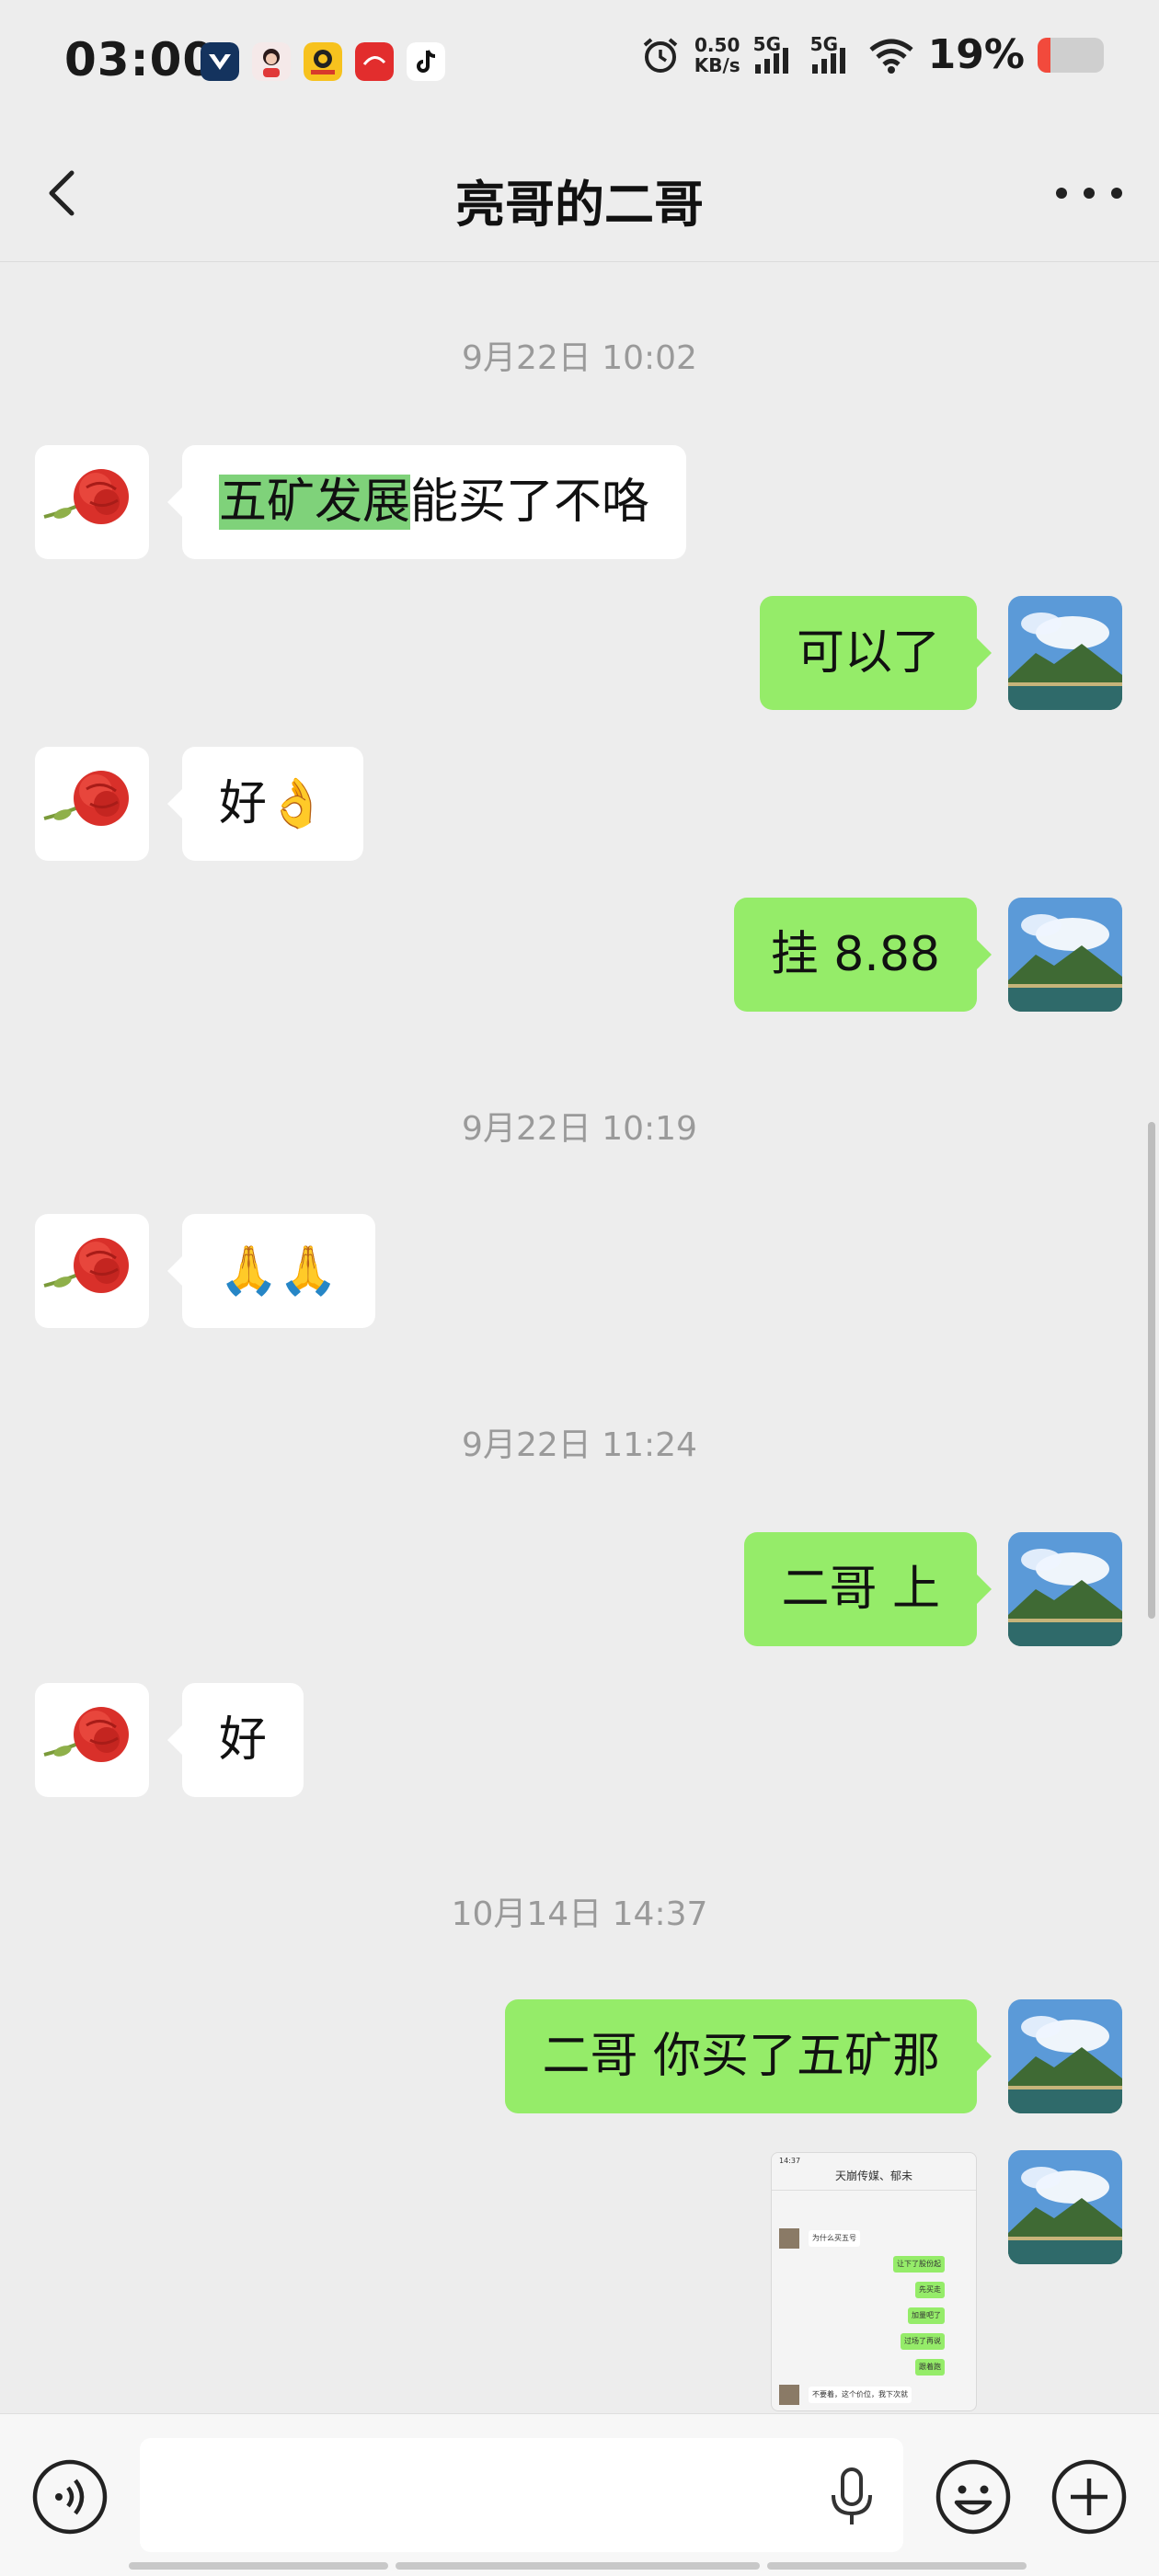 Image resolution: width=1159 pixels, height=2576 pixels. I want to click on message-bubble-incoming: 🙏🙏, so click(271, 1271).